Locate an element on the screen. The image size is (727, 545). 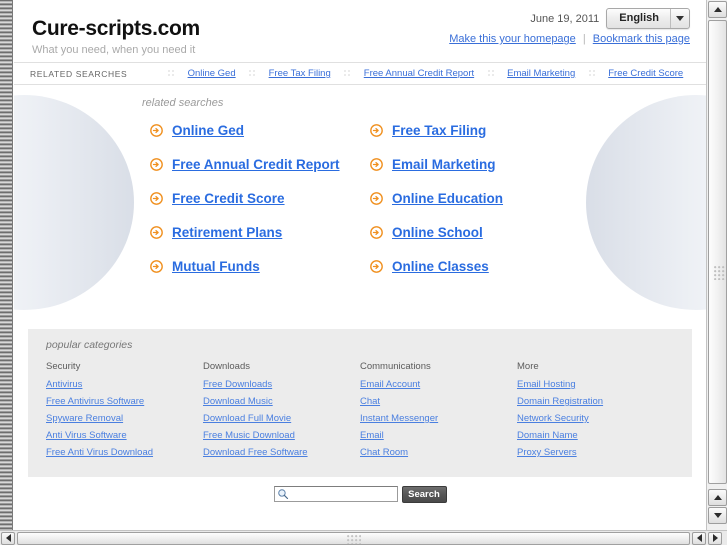
category-link: Email Hosting is located at coordinates (595, 384).